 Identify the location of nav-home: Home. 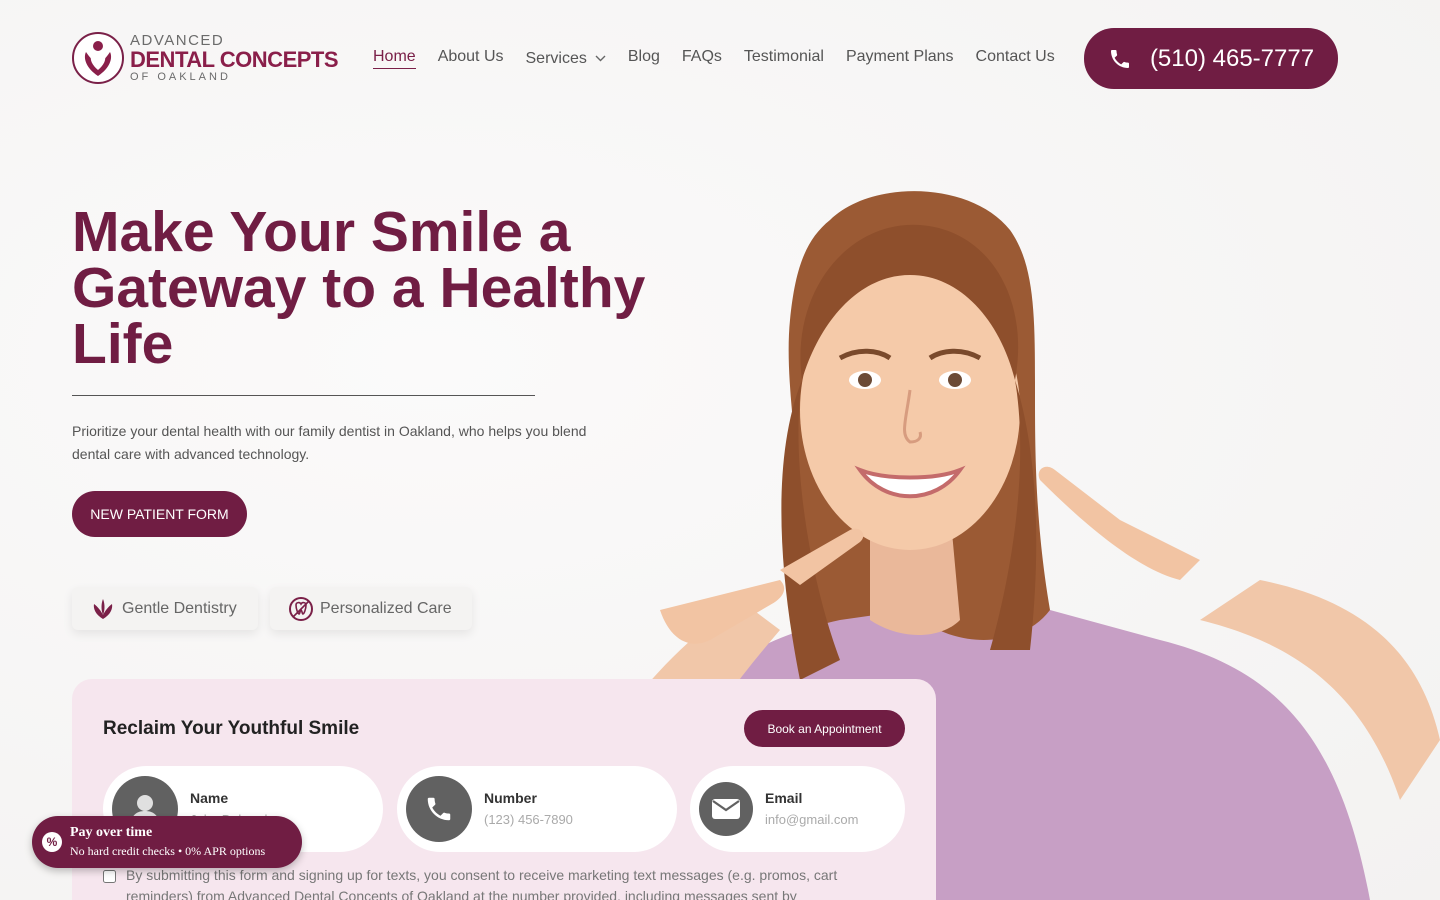
(394, 58).